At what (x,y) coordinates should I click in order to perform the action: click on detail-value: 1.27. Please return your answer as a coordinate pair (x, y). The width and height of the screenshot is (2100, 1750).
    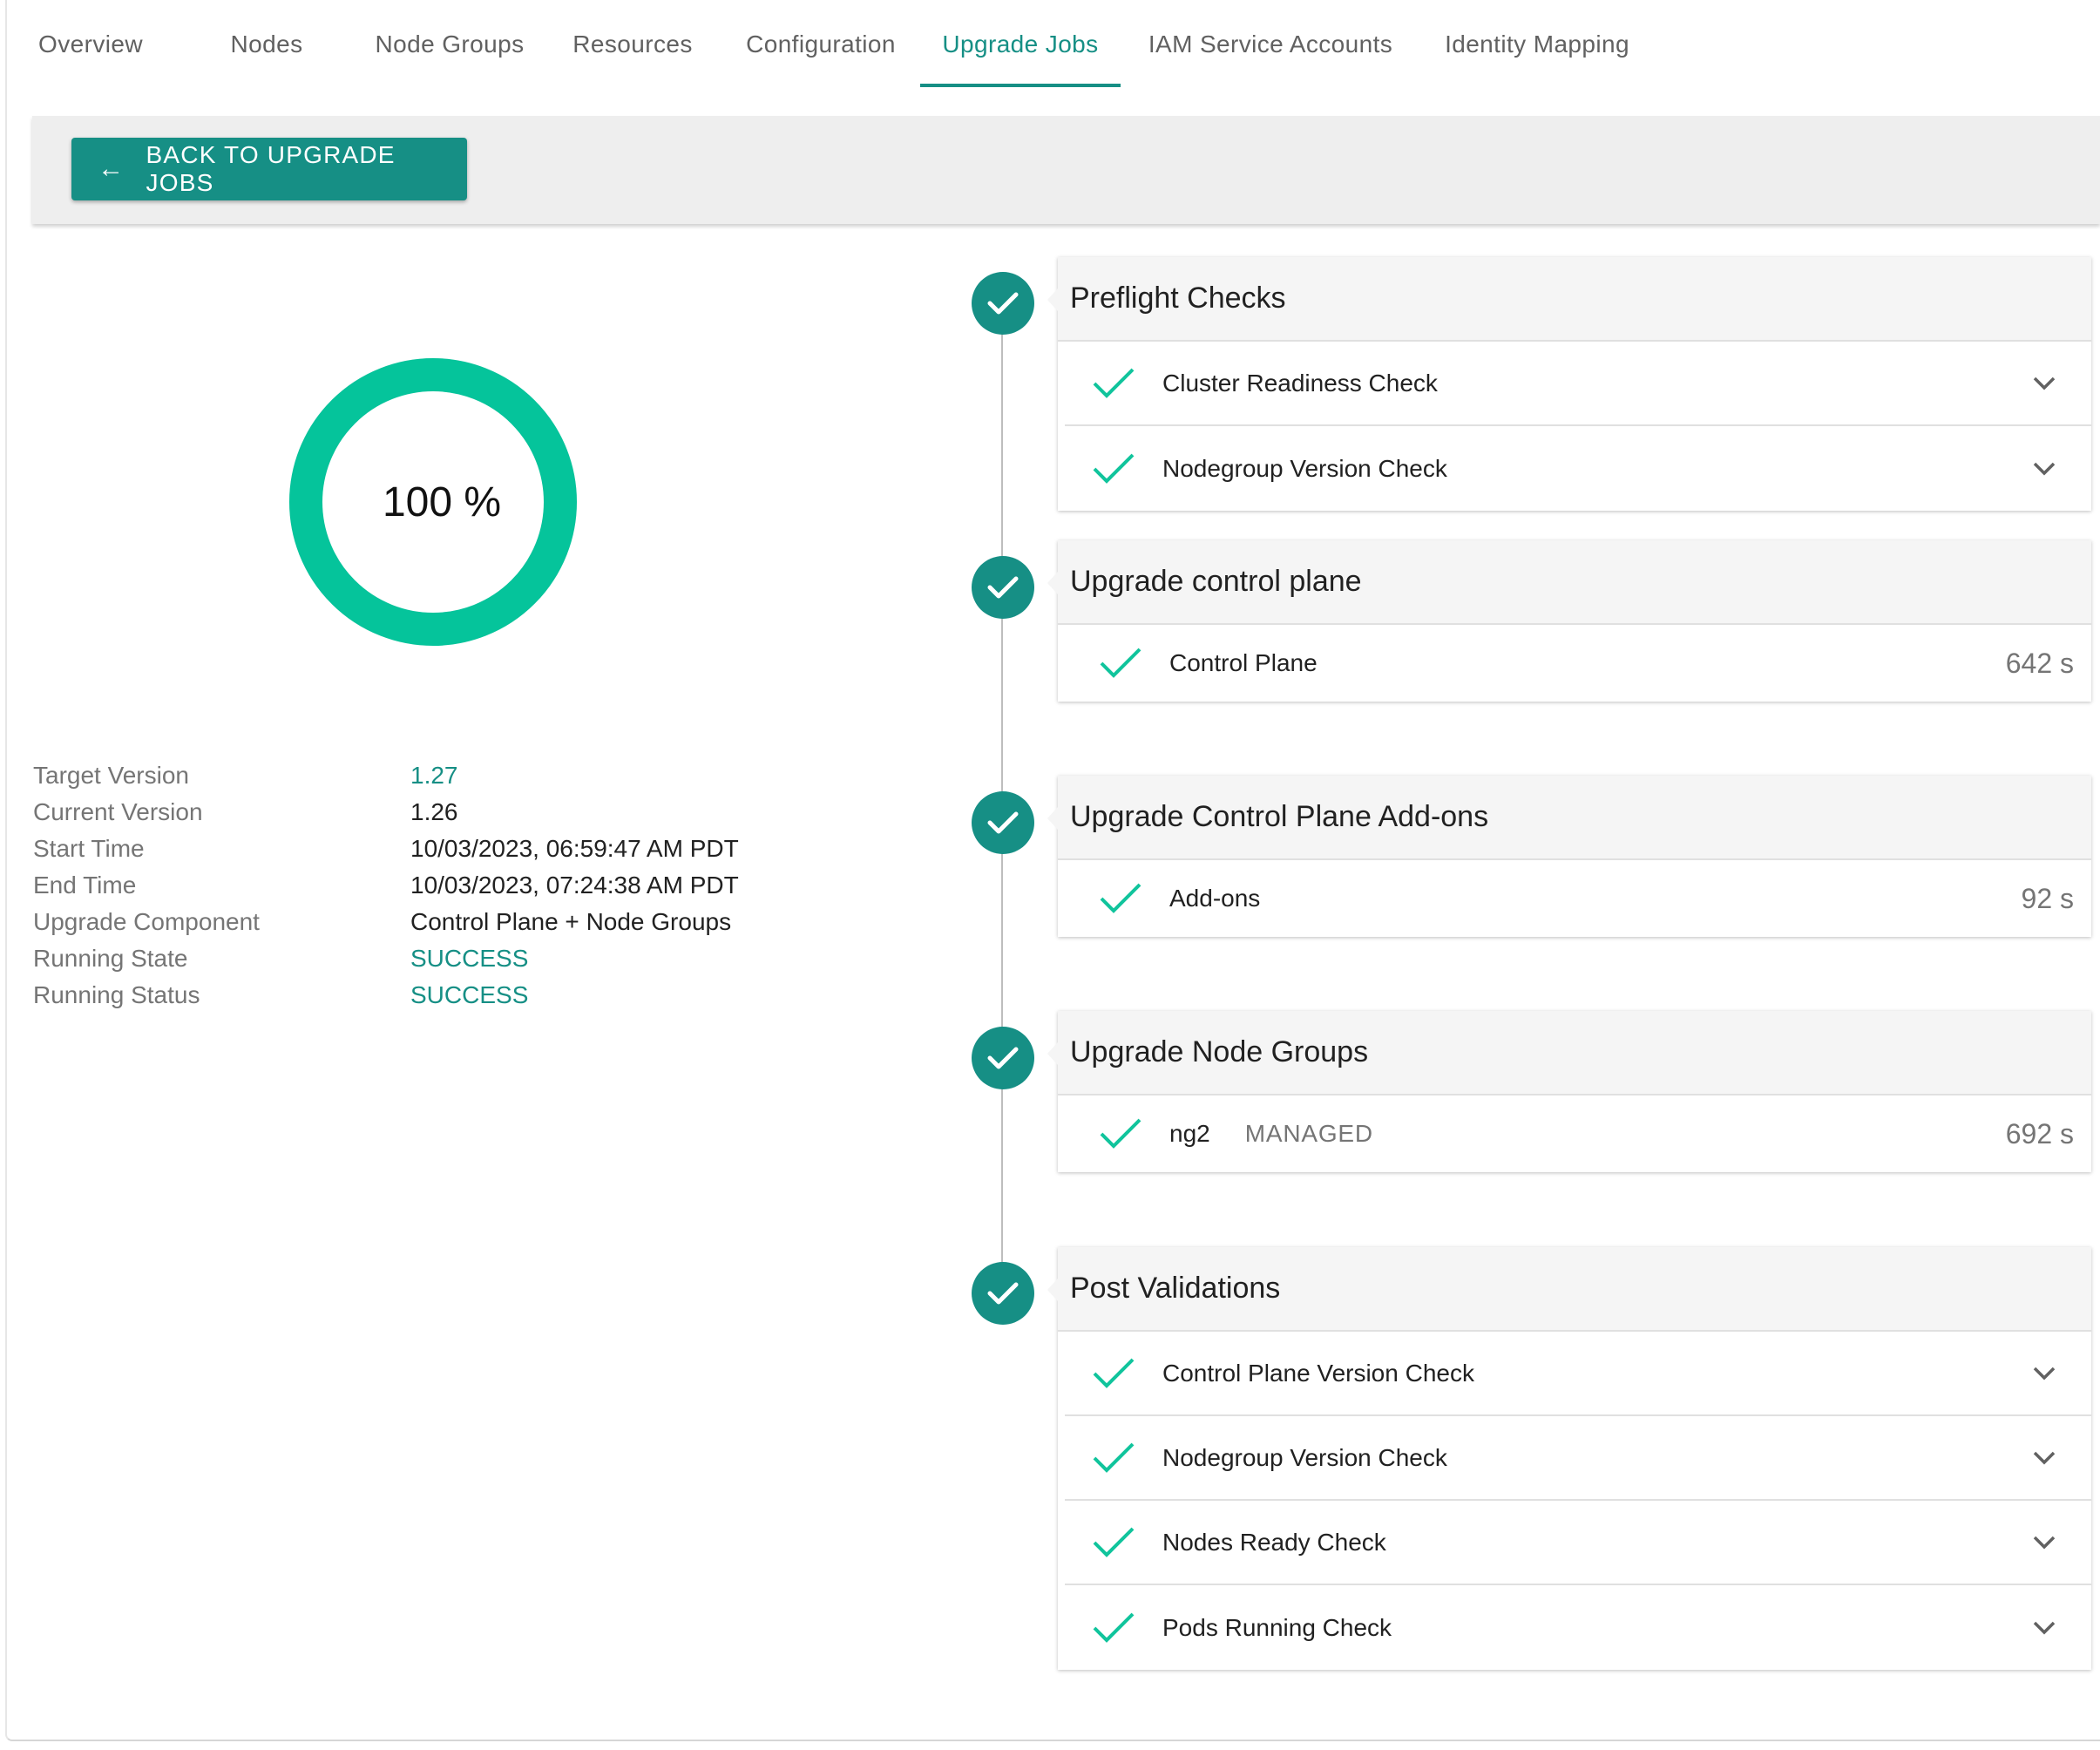
    Looking at the image, I should click on (434, 776).